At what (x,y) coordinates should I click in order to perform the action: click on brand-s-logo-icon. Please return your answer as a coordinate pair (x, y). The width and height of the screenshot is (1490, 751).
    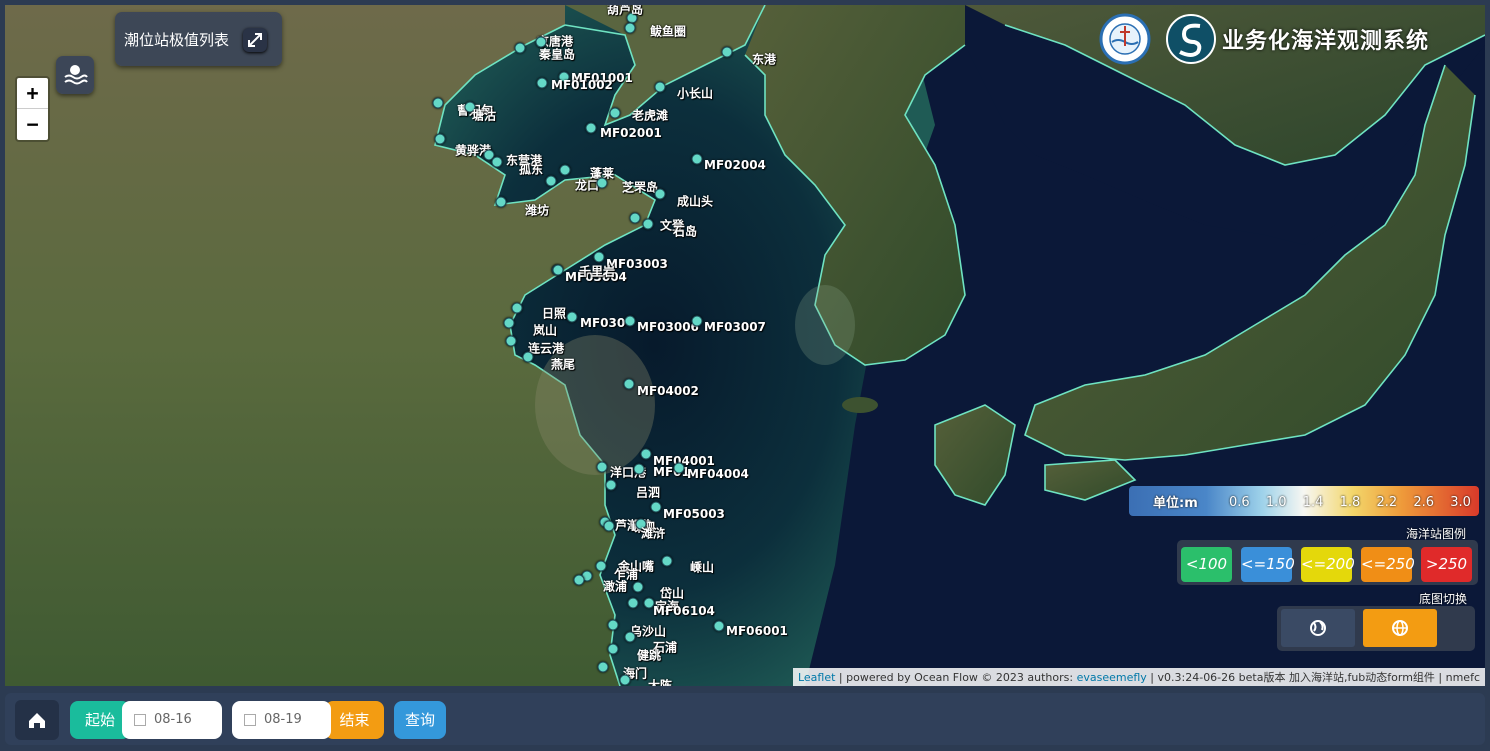
    Looking at the image, I should click on (1191, 39).